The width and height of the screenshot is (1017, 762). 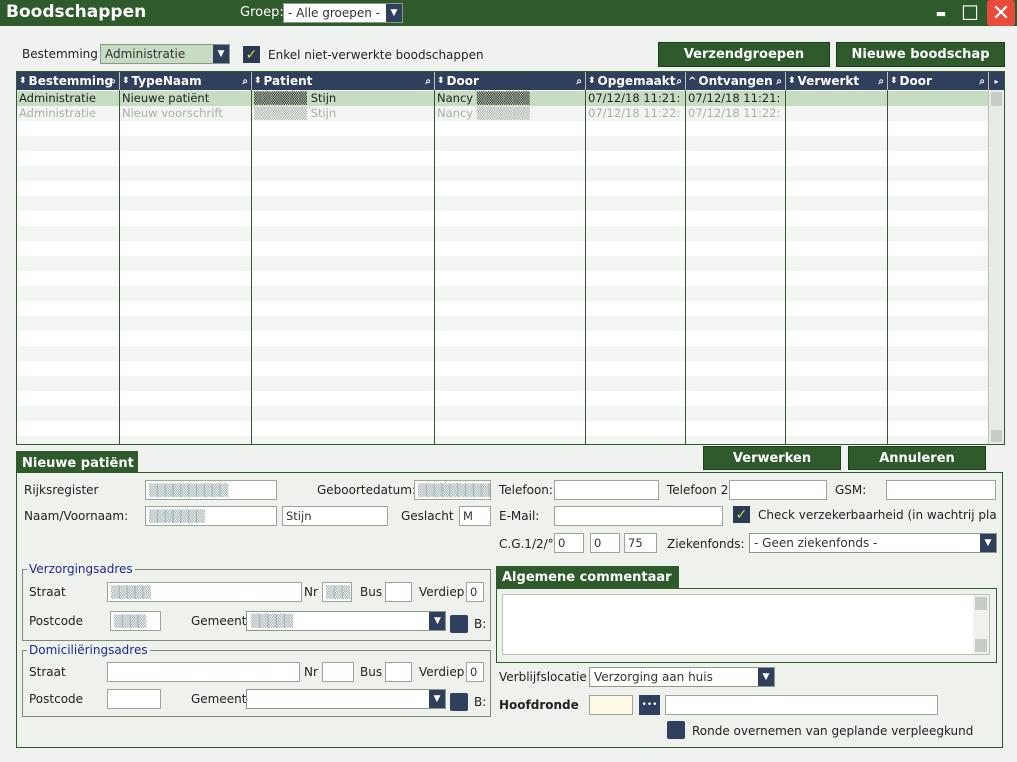 What do you see at coordinates (434, 267) in the screenshot?
I see `col-divider` at bounding box center [434, 267].